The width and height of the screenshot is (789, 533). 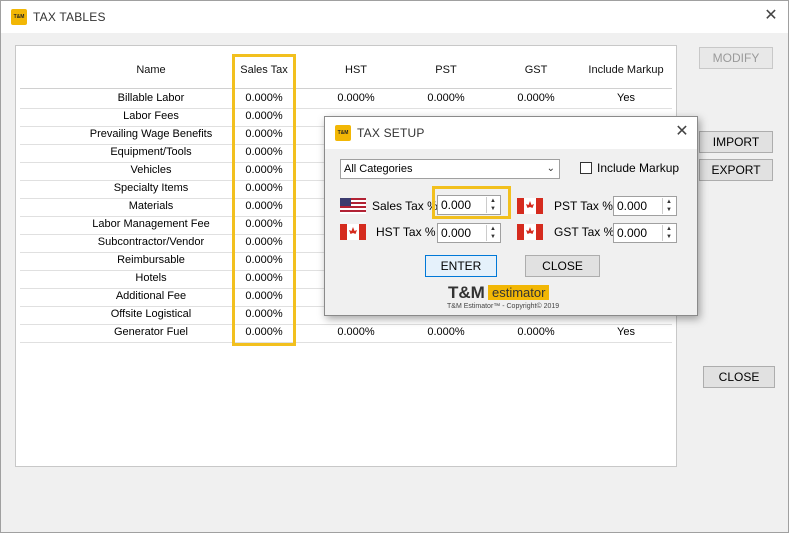 What do you see at coordinates (450, 169) in the screenshot?
I see `category-dropdown: All Categories ⌄` at bounding box center [450, 169].